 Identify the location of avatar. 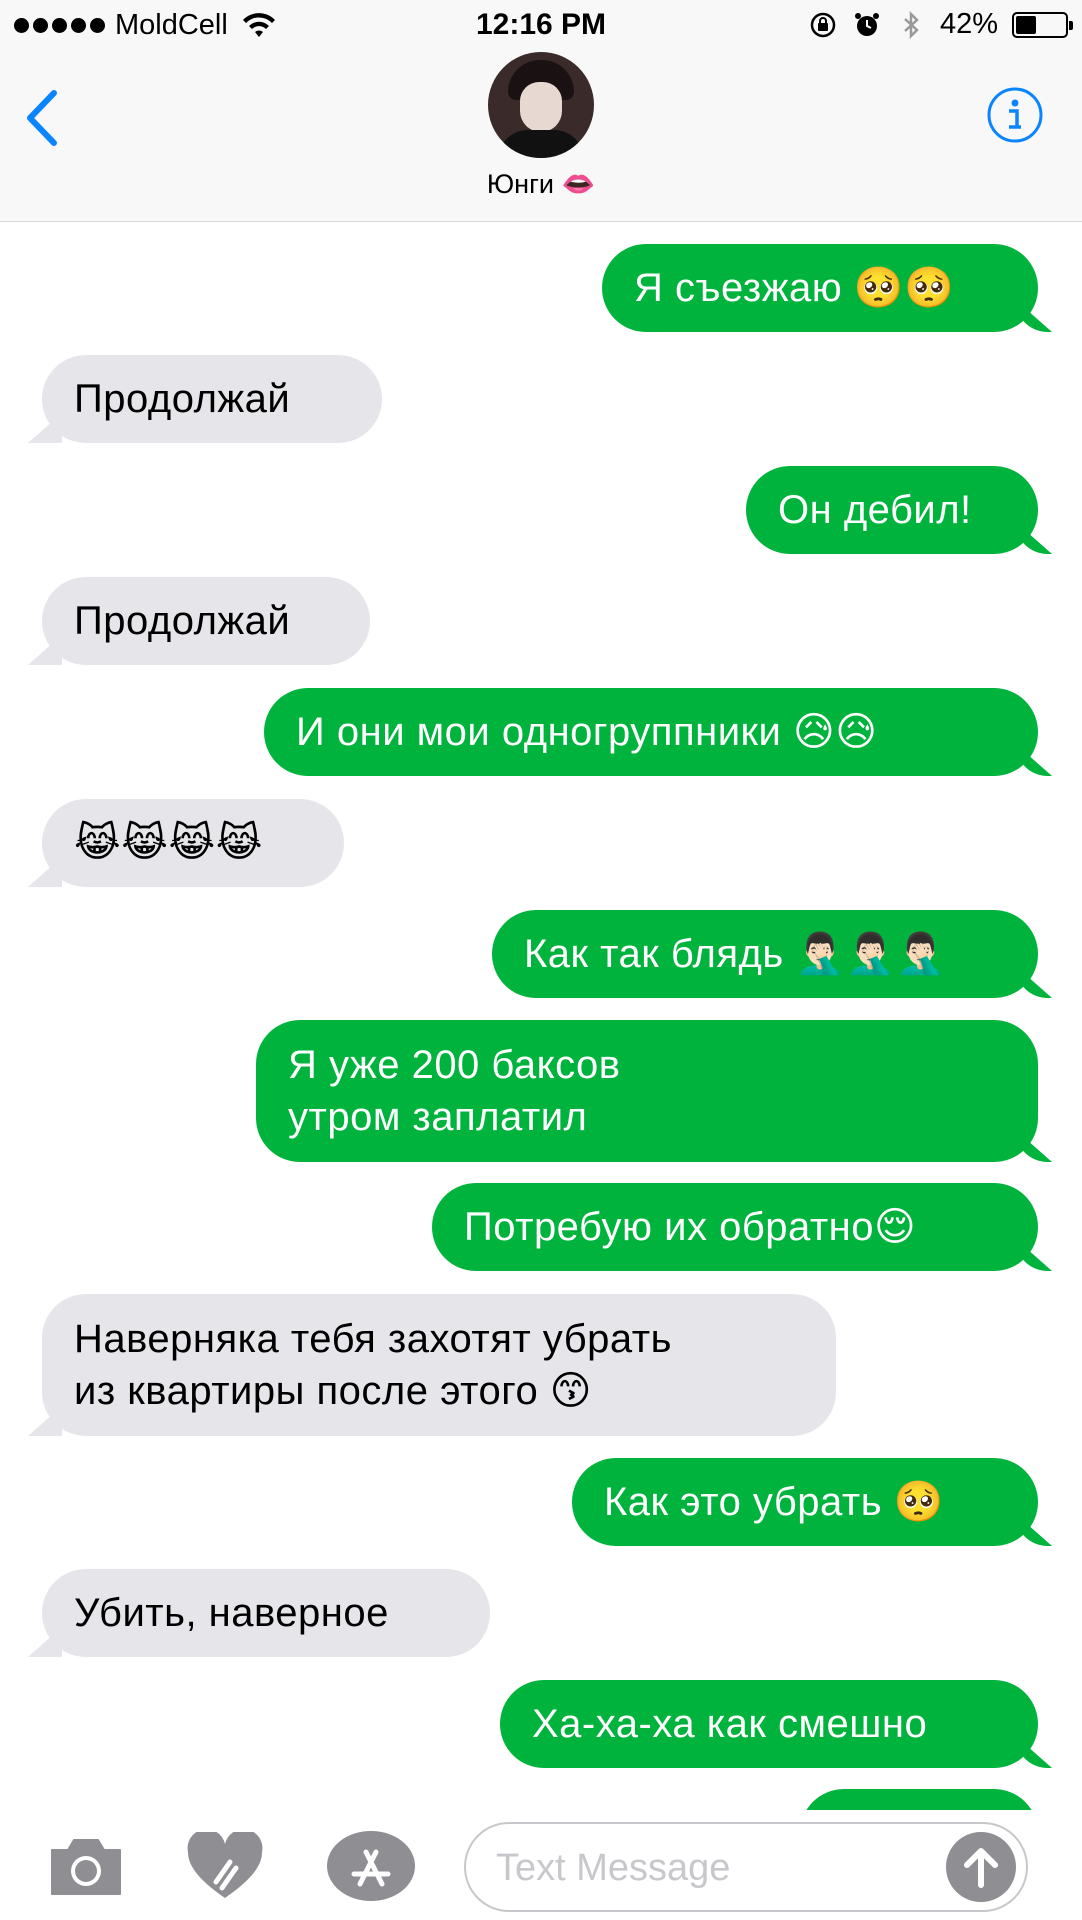
(541, 105).